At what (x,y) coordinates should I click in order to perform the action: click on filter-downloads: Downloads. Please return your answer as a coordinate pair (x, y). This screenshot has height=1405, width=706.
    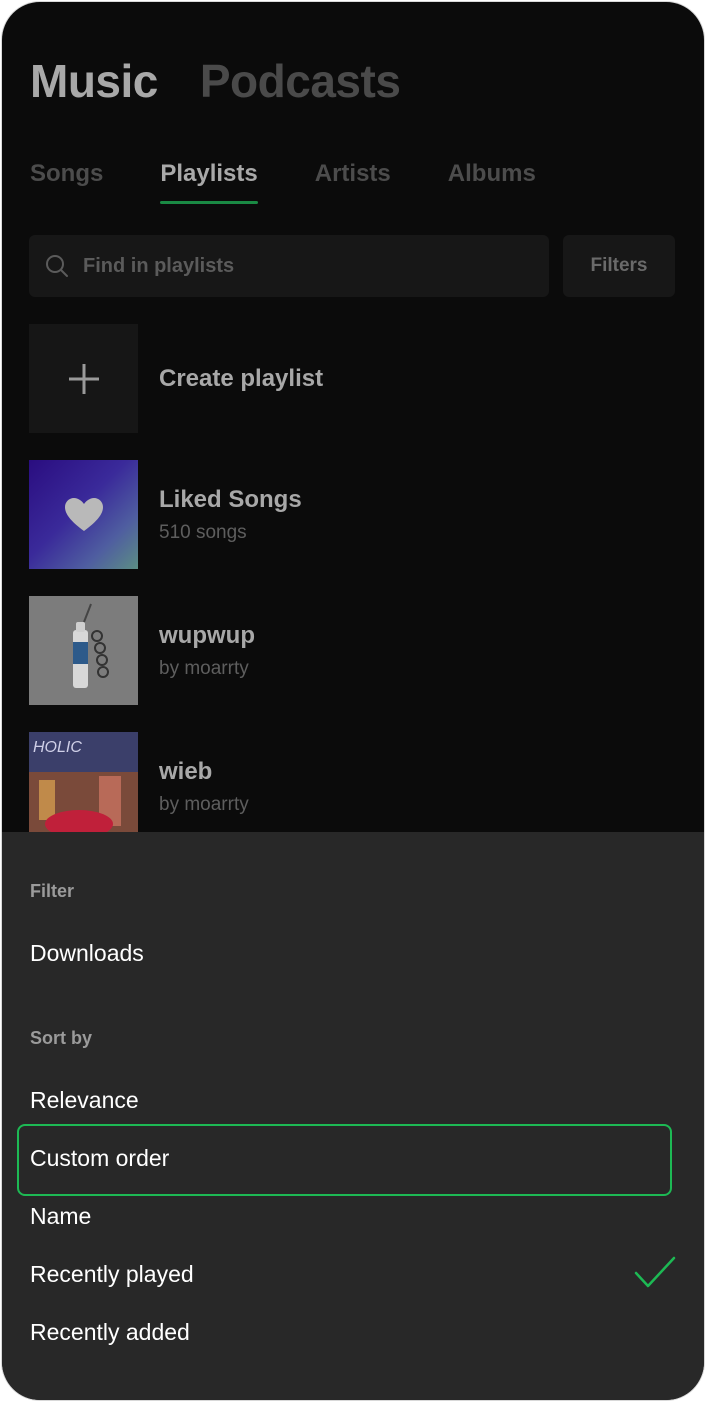
    Looking at the image, I should click on (87, 953).